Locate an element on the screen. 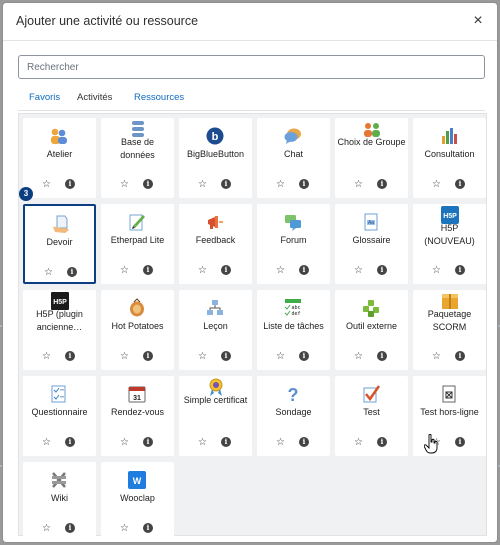  activity-card-group-choice: Choix de Groupe ☆ i is located at coordinates (371, 158).